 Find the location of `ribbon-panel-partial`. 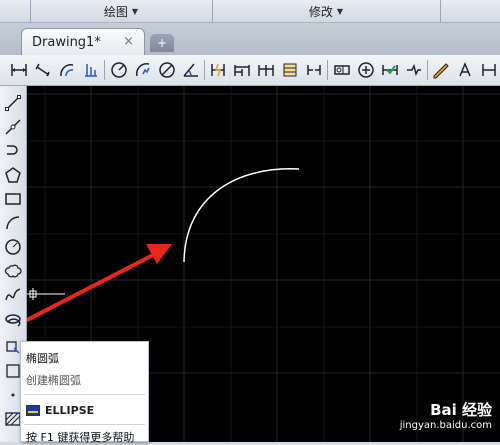

ribbon-panel-partial is located at coordinates (470, 11).